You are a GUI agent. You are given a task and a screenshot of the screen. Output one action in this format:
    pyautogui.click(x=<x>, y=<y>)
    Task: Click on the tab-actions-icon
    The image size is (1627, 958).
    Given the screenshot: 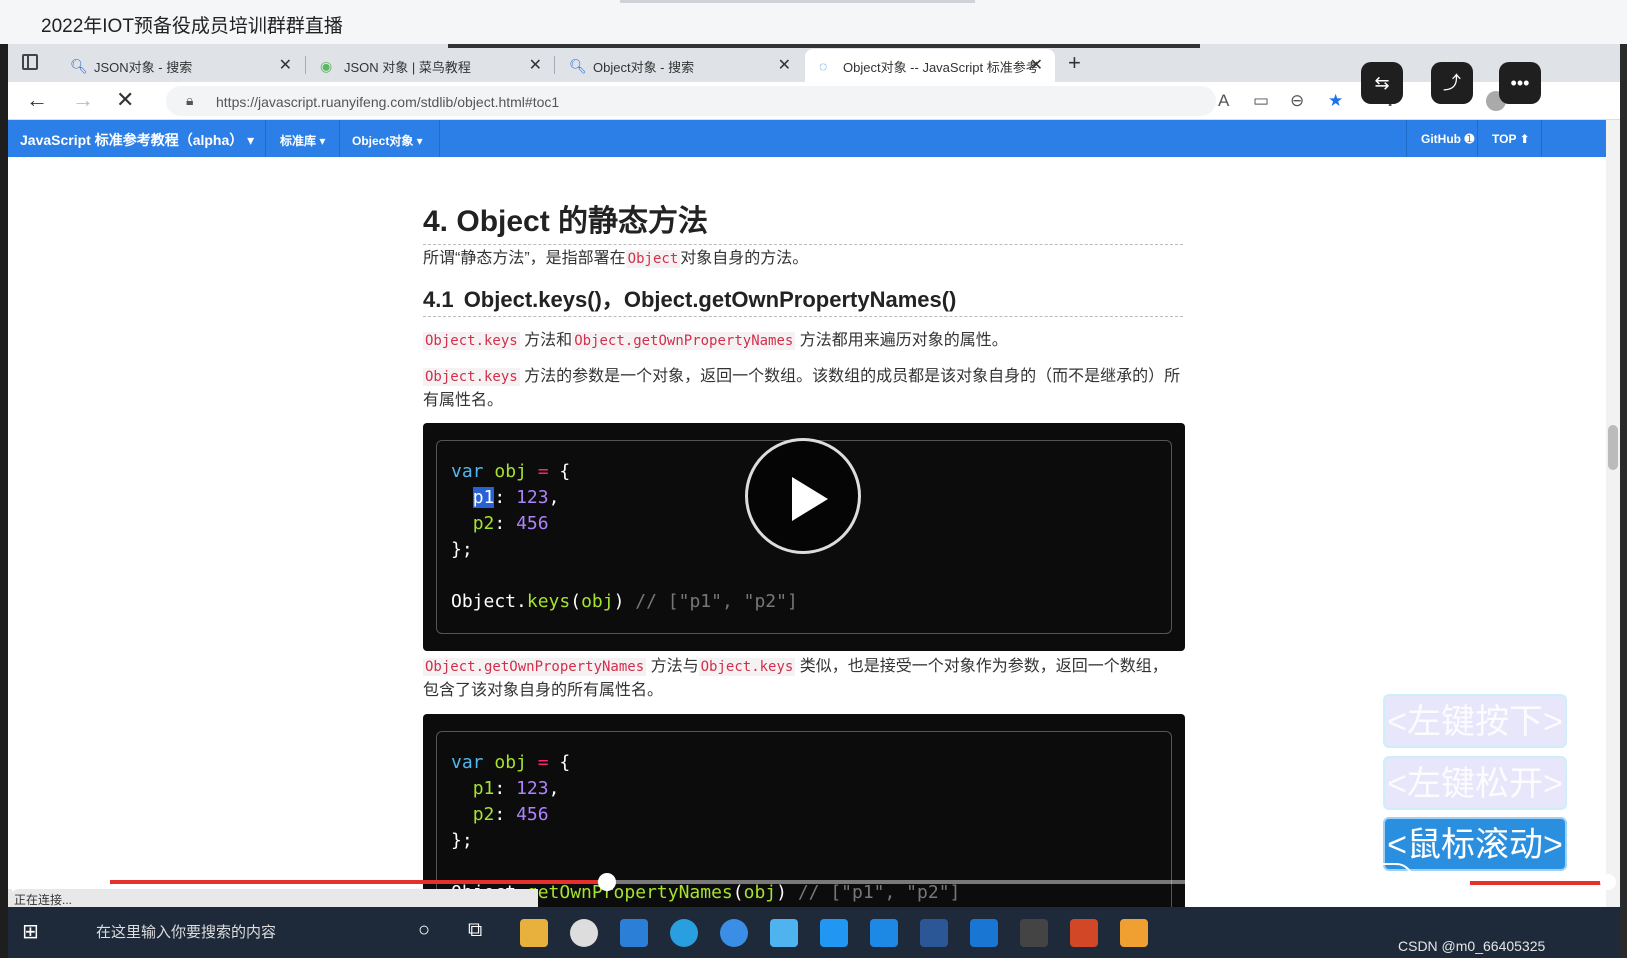 What is the action you would take?
    pyautogui.click(x=30, y=62)
    